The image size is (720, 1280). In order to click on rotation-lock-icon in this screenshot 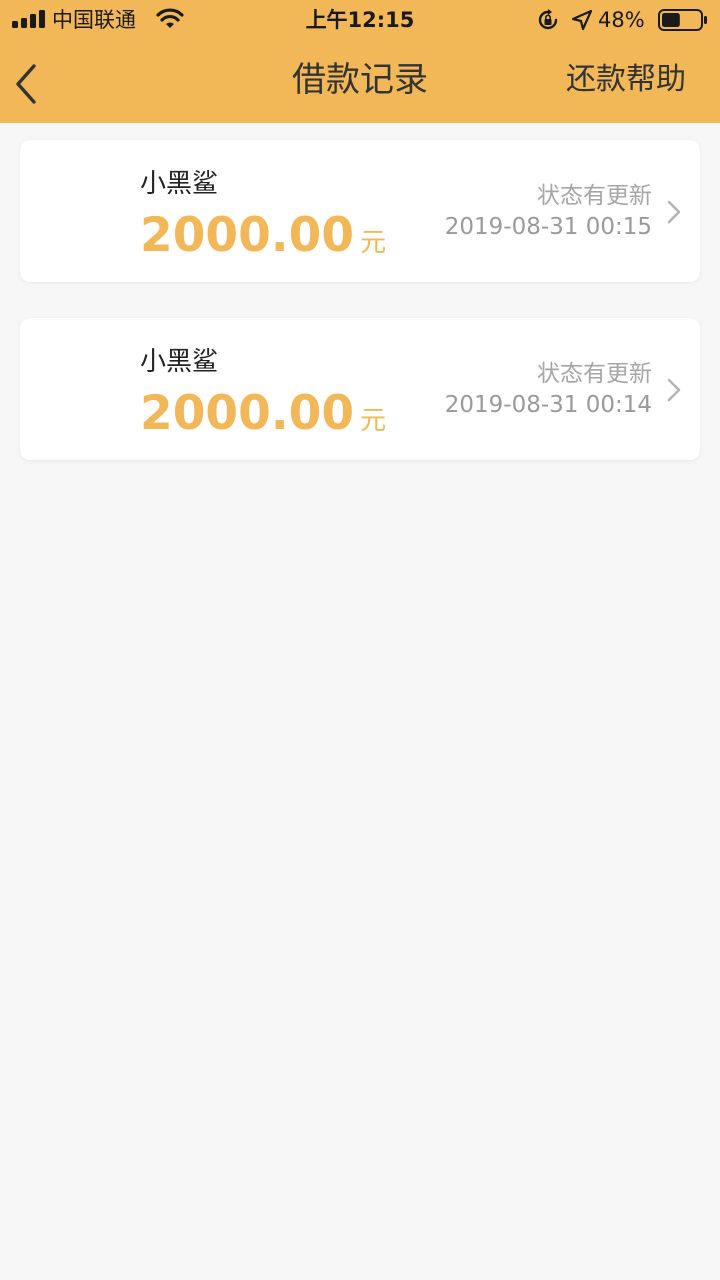, I will do `click(548, 19)`.